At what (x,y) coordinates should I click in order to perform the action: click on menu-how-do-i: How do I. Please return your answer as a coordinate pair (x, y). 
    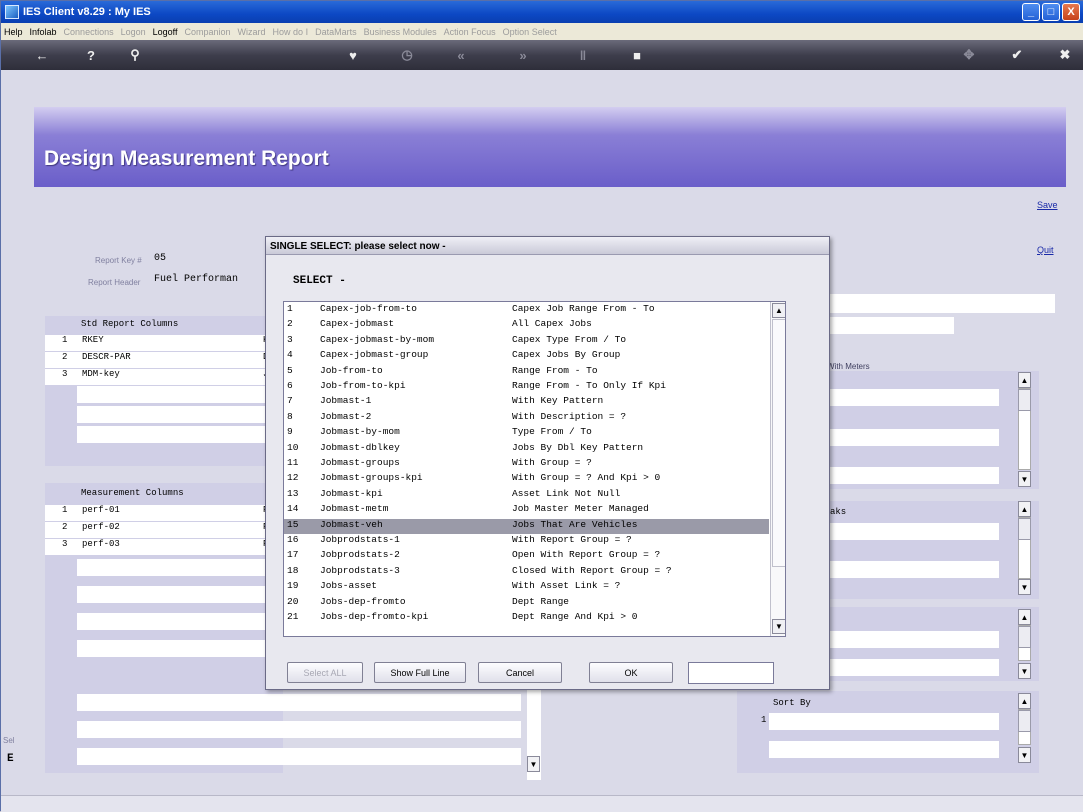
    Looking at the image, I should click on (291, 32).